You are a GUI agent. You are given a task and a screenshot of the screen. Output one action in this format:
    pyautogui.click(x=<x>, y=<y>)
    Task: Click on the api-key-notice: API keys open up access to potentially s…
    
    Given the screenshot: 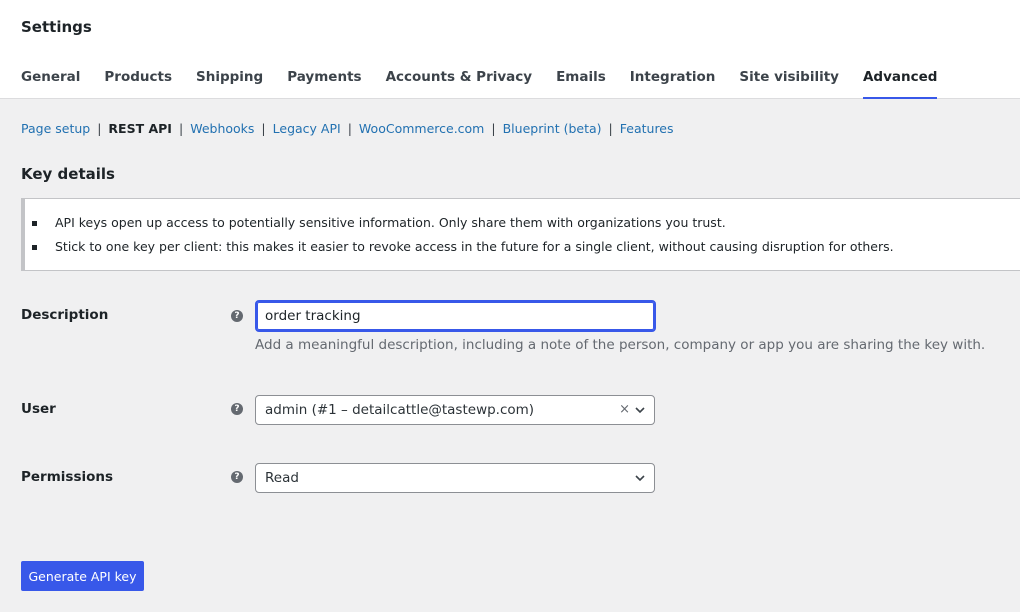 What is the action you would take?
    pyautogui.click(x=520, y=234)
    